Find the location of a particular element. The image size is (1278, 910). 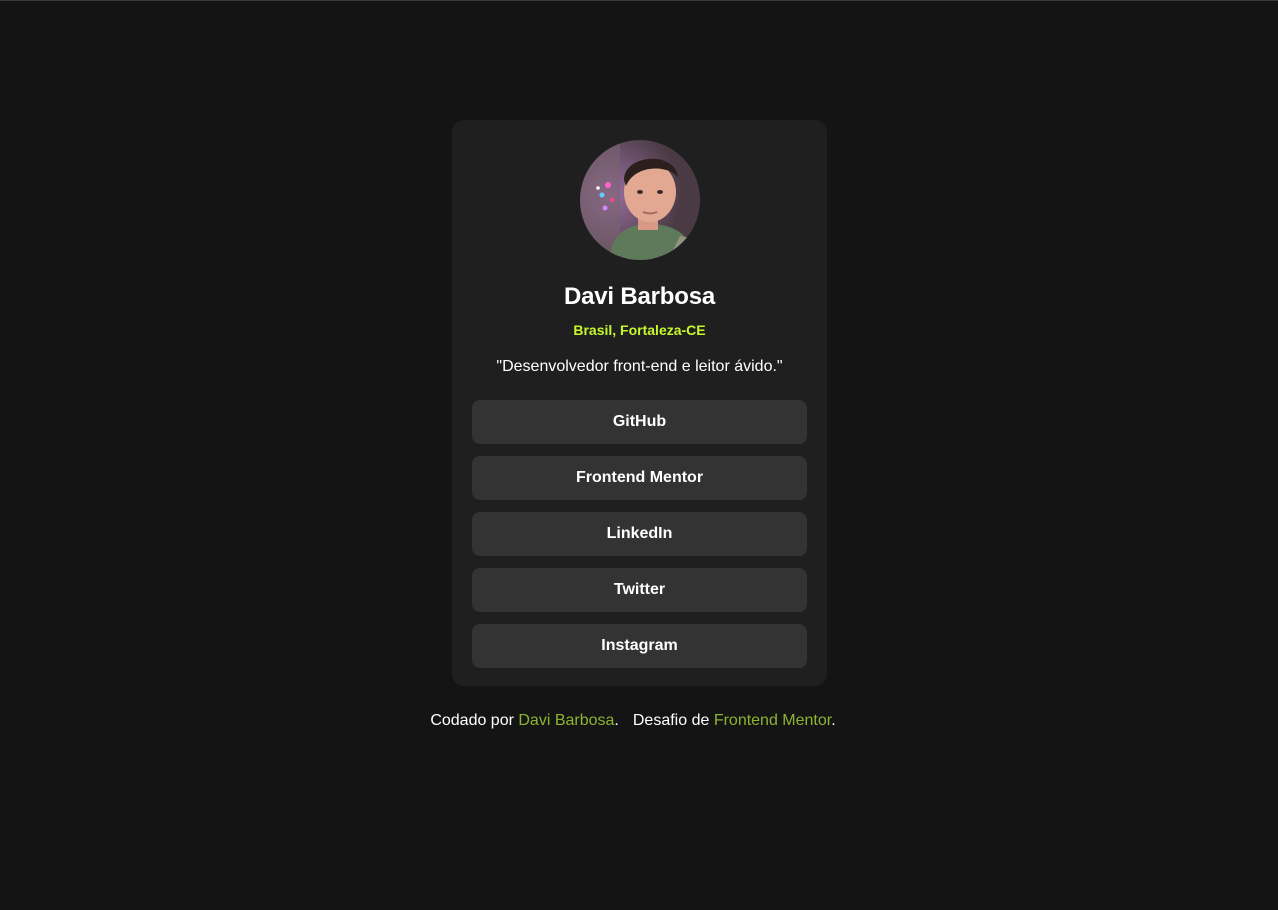

avatar is located at coordinates (639, 200).